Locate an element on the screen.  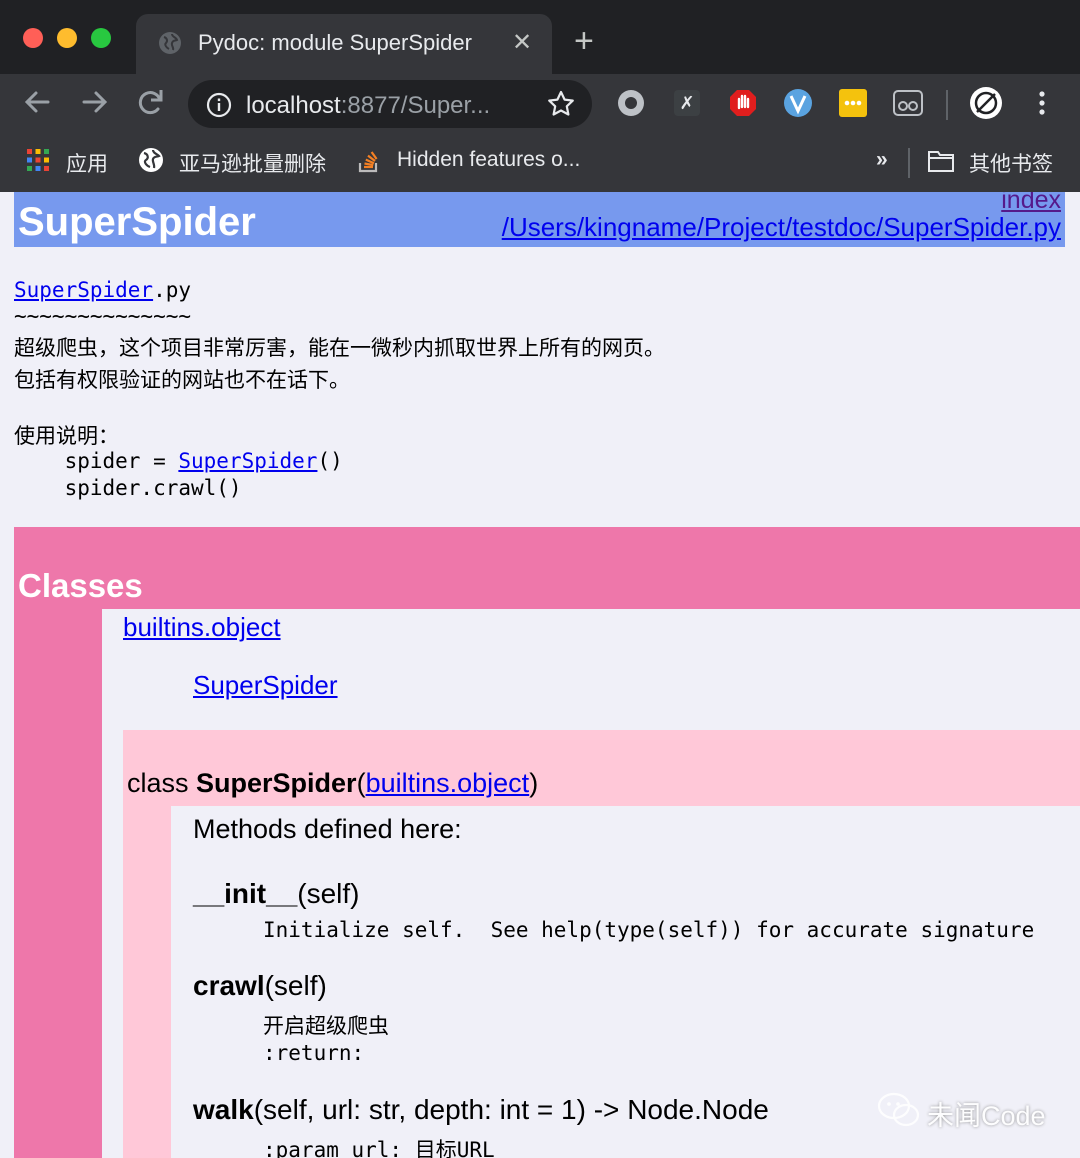
docstring-title: SuperSpider.py is located at coordinates (103, 290).